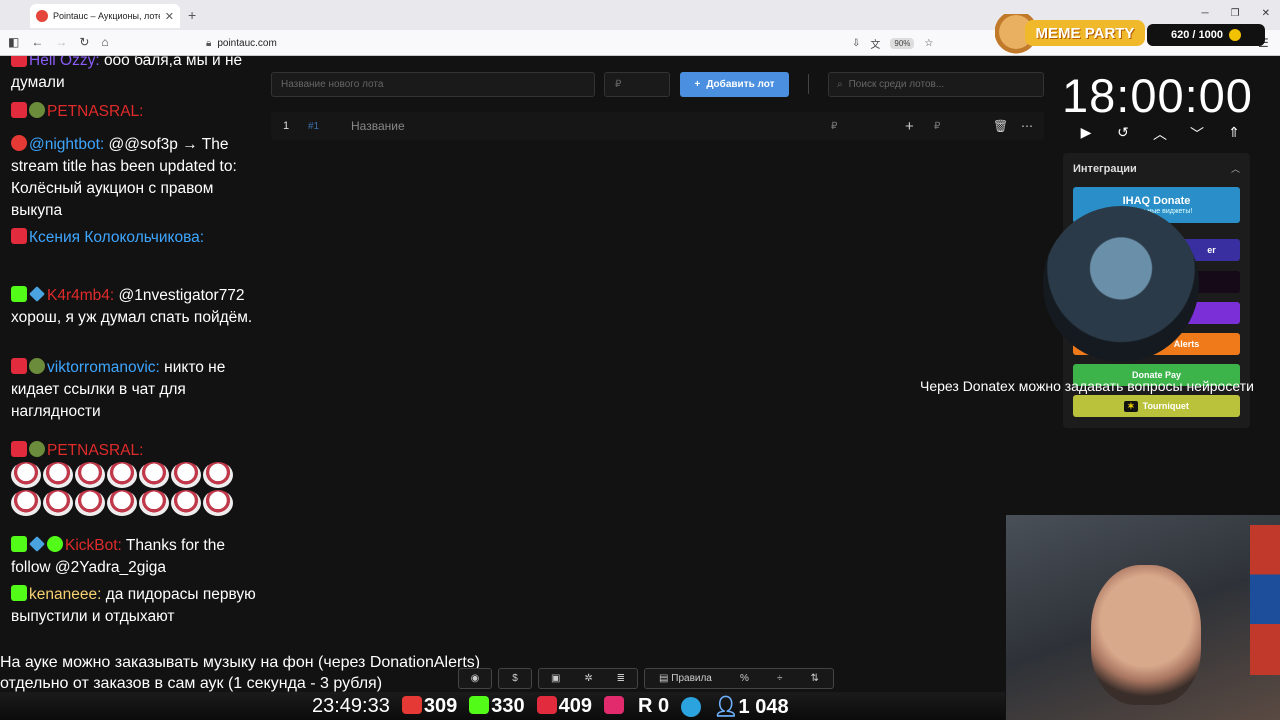 Image resolution: width=1280 pixels, height=720 pixels. What do you see at coordinates (1123, 134) in the screenshot?
I see `reset-icon: ↺` at bounding box center [1123, 134].